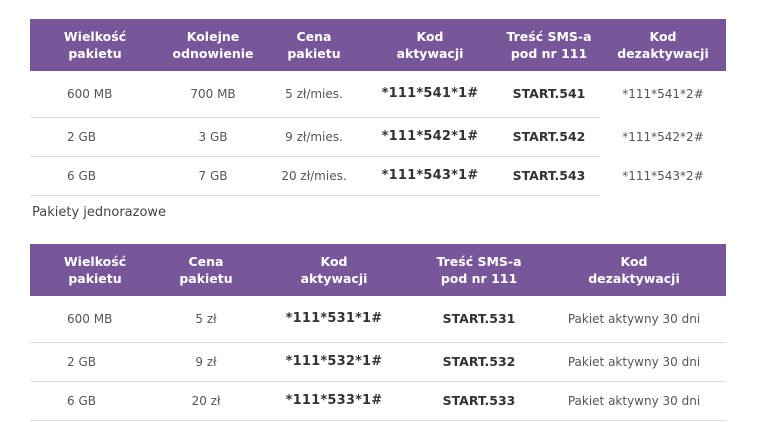 This screenshot has width=758, height=422. Describe the element at coordinates (314, 176) in the screenshot. I see `cell-price: 20 zł/mies.` at that location.